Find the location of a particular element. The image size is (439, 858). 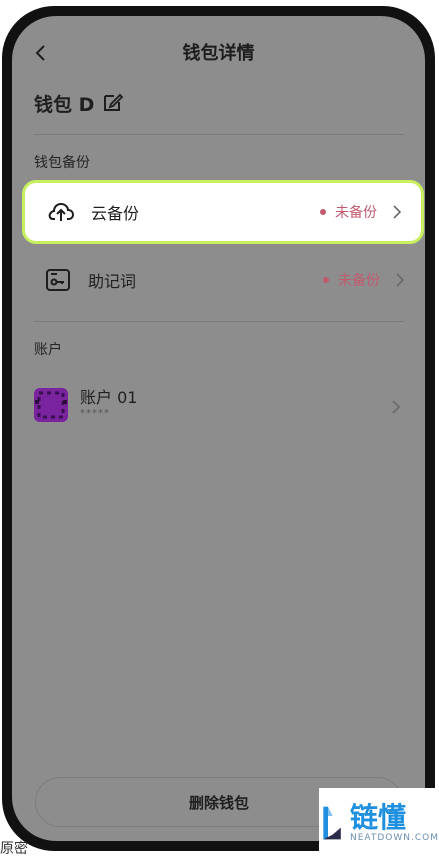

cloud-backup-row: 云备份 未备份 is located at coordinates (223, 212).